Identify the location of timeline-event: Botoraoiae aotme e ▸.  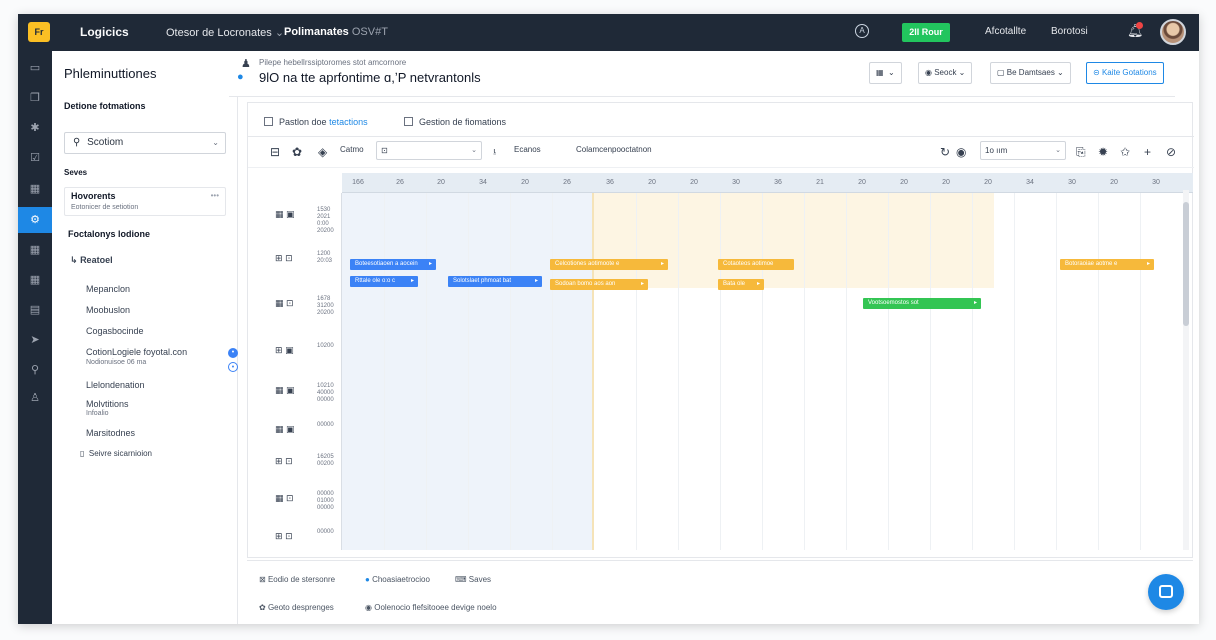
(1107, 264).